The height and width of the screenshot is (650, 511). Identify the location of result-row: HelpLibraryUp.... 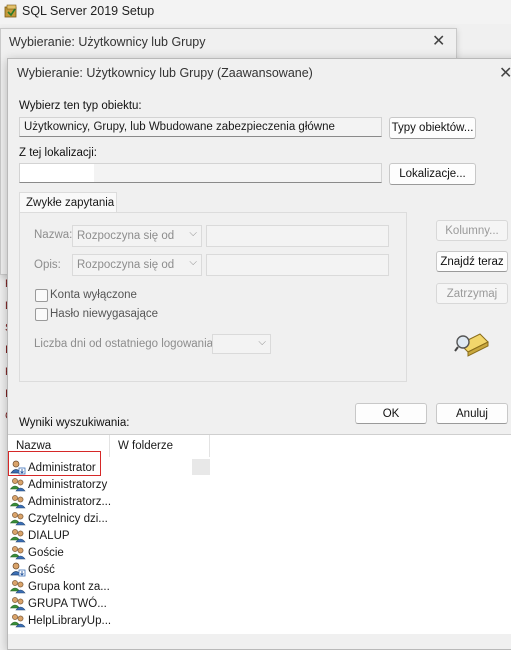
(61, 620).